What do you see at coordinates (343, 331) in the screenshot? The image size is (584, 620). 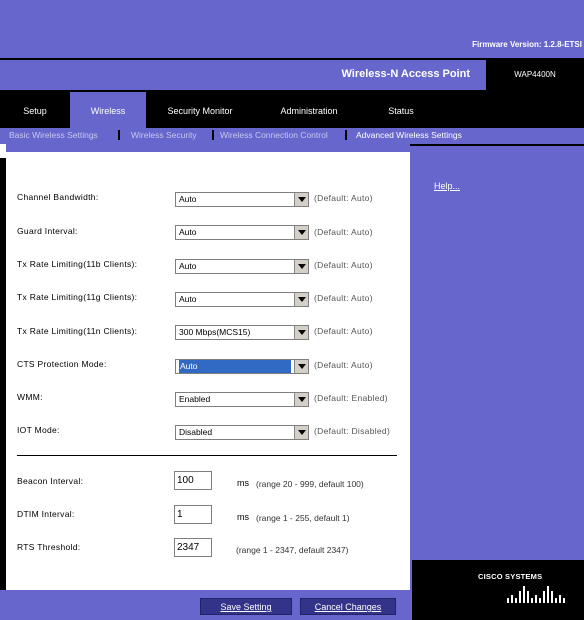 I see `tx-rate-11n-default: (Default: Auto)` at bounding box center [343, 331].